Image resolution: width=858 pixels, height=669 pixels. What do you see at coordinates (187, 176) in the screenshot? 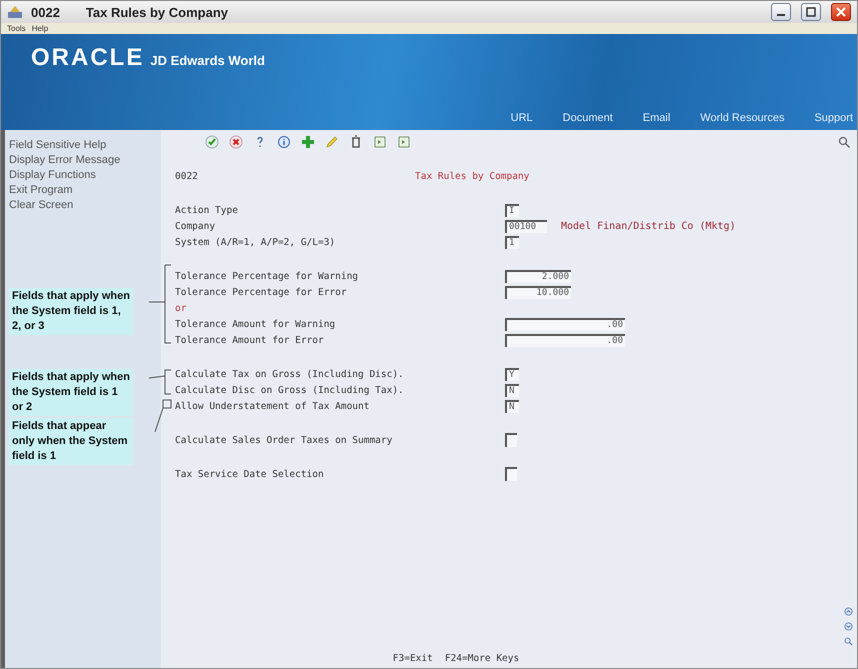
I see `program-number: 0022` at bounding box center [187, 176].